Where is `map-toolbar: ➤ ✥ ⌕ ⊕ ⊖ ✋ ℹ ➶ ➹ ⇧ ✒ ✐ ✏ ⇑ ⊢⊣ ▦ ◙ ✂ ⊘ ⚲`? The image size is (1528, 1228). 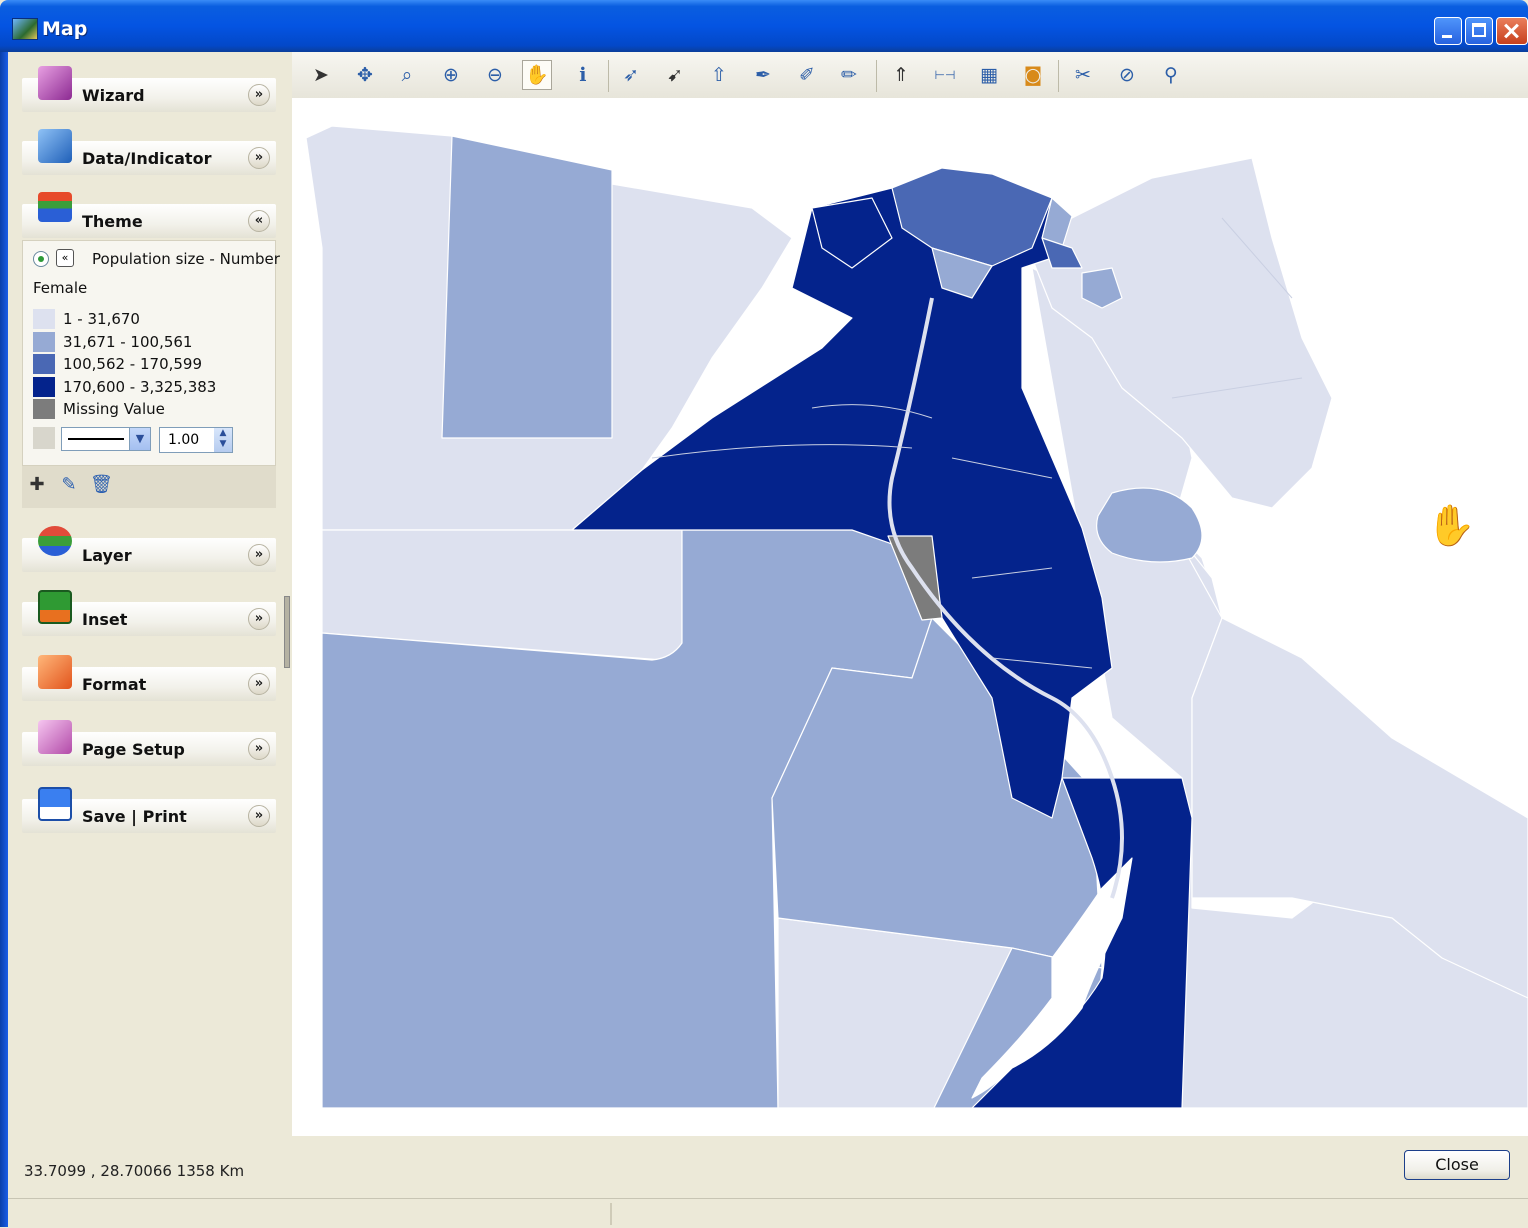 map-toolbar: ➤ ✥ ⌕ ⊕ ⊖ ✋ ℹ ➶ ➹ ⇧ ✒ ✐ ✏ ⇑ ⊢⊣ ▦ ◙ ✂ ⊘ ⚲ is located at coordinates (910, 75).